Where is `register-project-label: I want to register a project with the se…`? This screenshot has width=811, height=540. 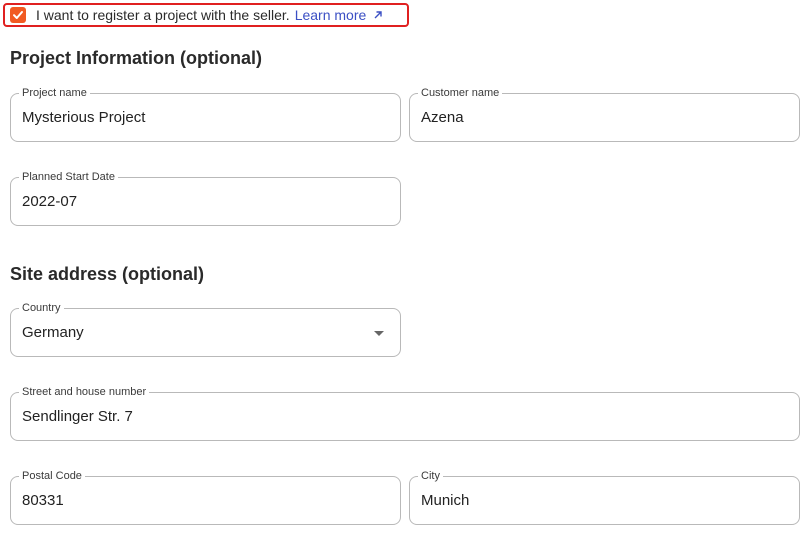
register-project-label: I want to register a project with the se… is located at coordinates (163, 15).